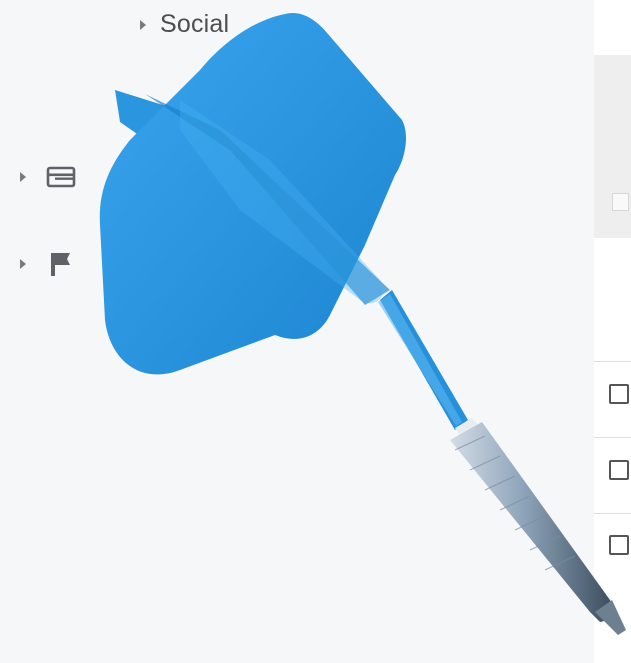 The image size is (631, 663). Describe the element at coordinates (60, 264) in the screenshot. I see `flag-icon` at that location.